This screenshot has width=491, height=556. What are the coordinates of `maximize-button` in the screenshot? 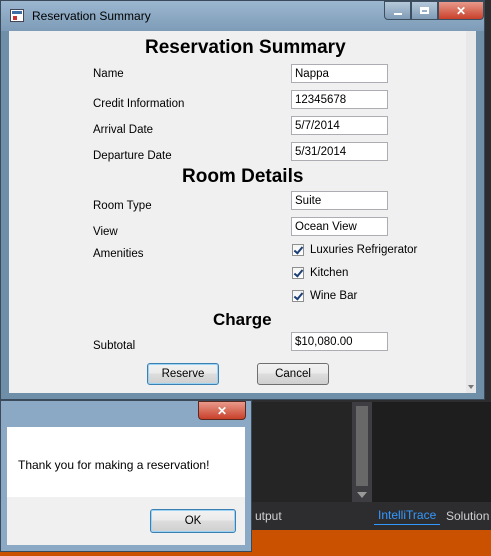 It's located at (424, 10).